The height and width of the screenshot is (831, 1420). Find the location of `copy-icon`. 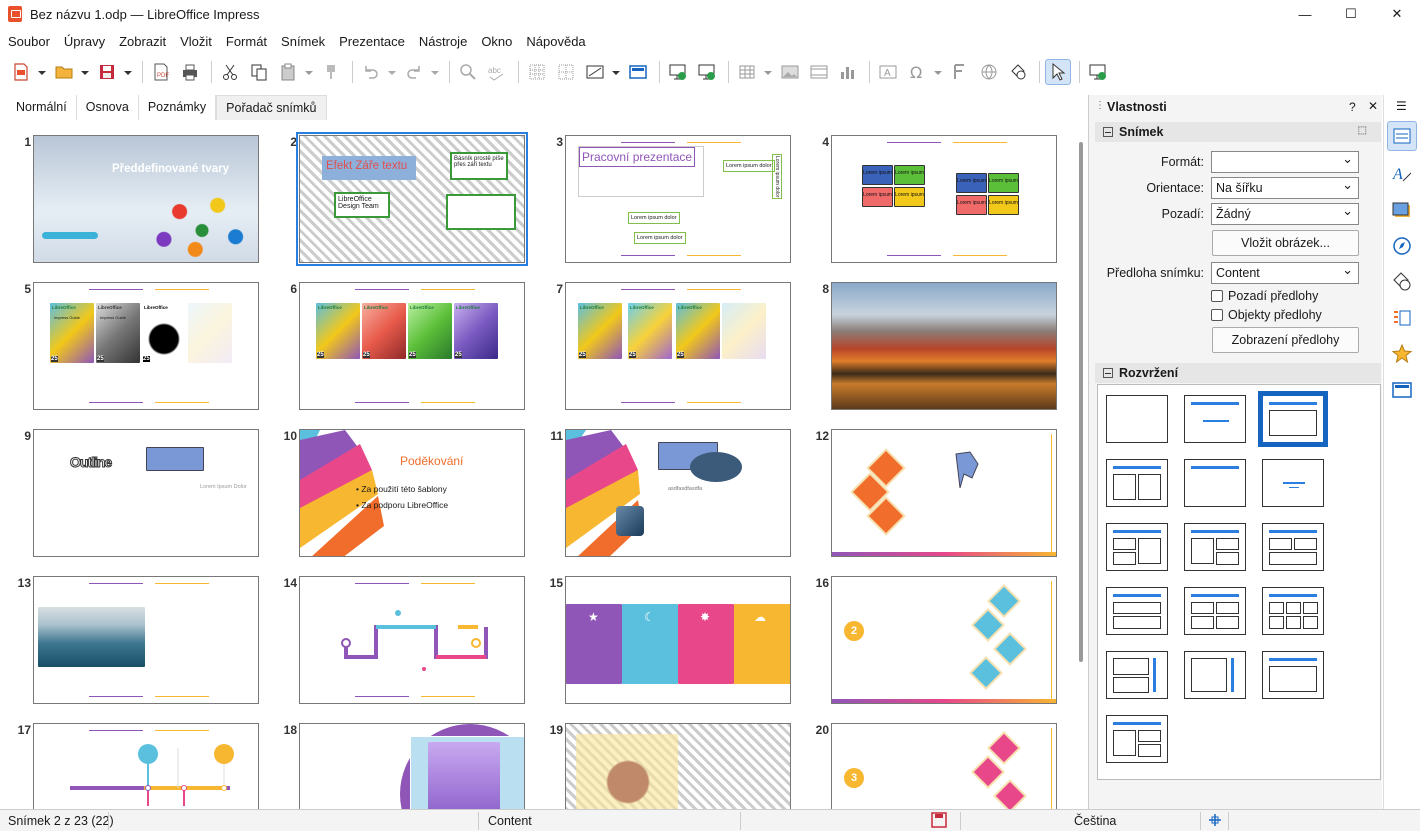

copy-icon is located at coordinates (259, 72).